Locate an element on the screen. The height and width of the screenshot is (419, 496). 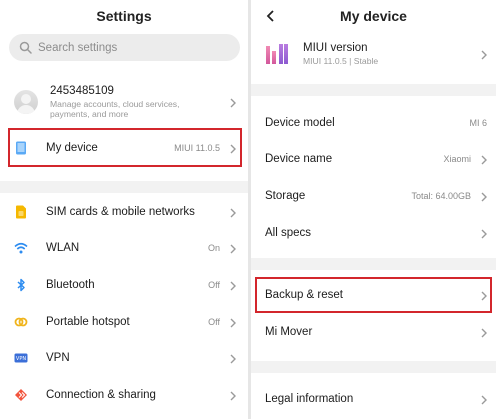
all-specs-row: All specs is located at coordinates (377, 233).